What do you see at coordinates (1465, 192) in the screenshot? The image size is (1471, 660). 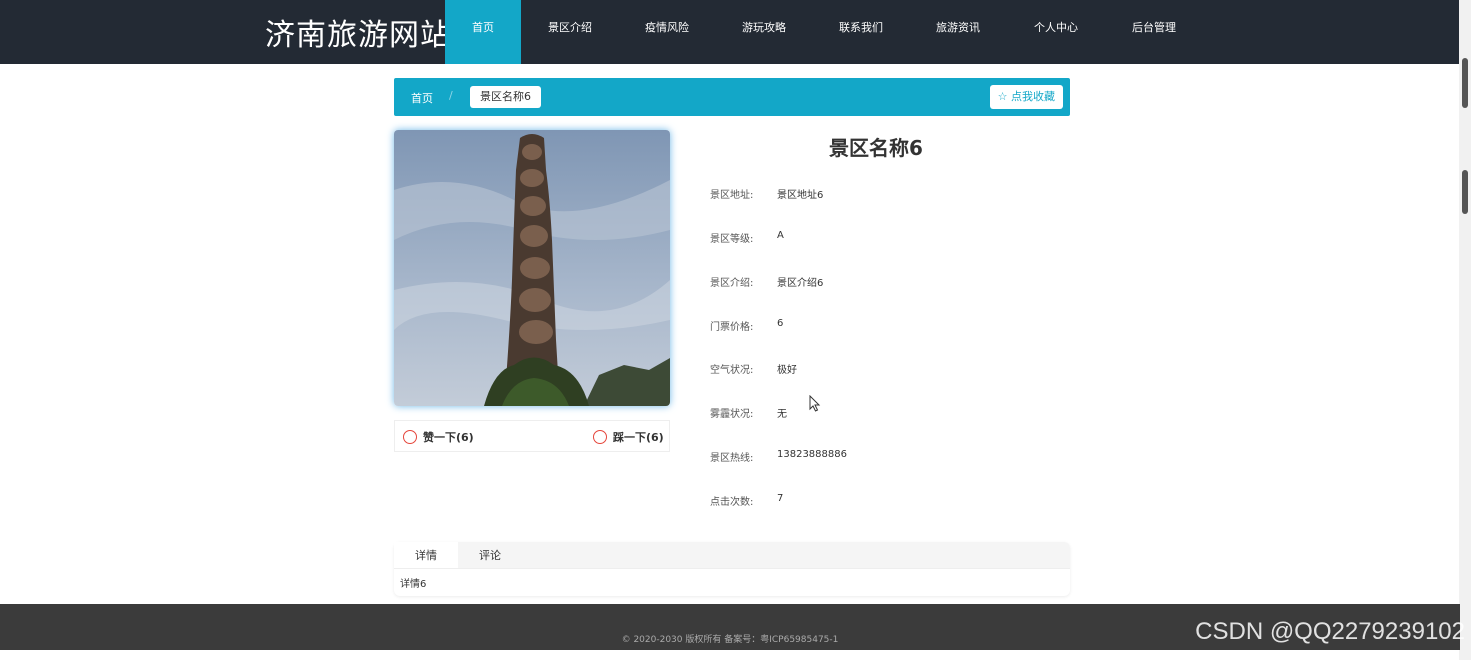 I see `scrollbar-thumb-secondary` at bounding box center [1465, 192].